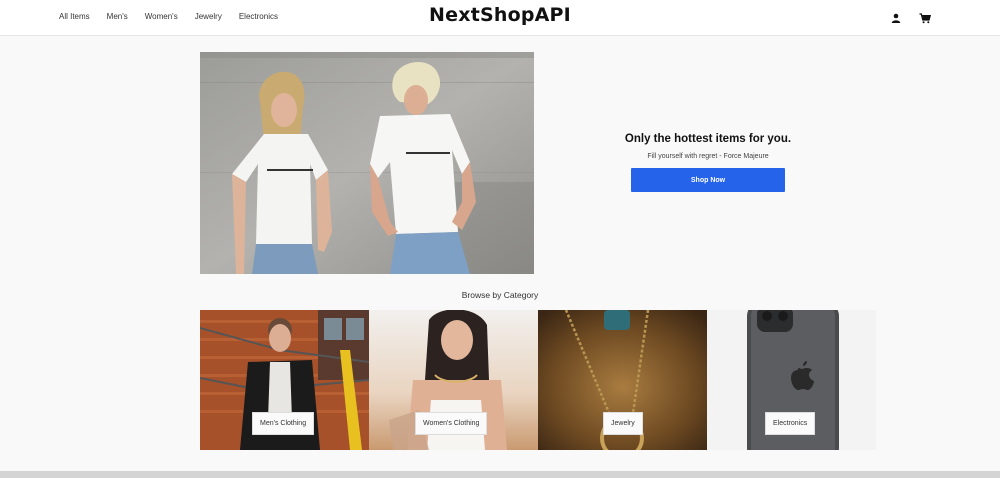  I want to click on nav-mens: Men's, so click(117, 17).